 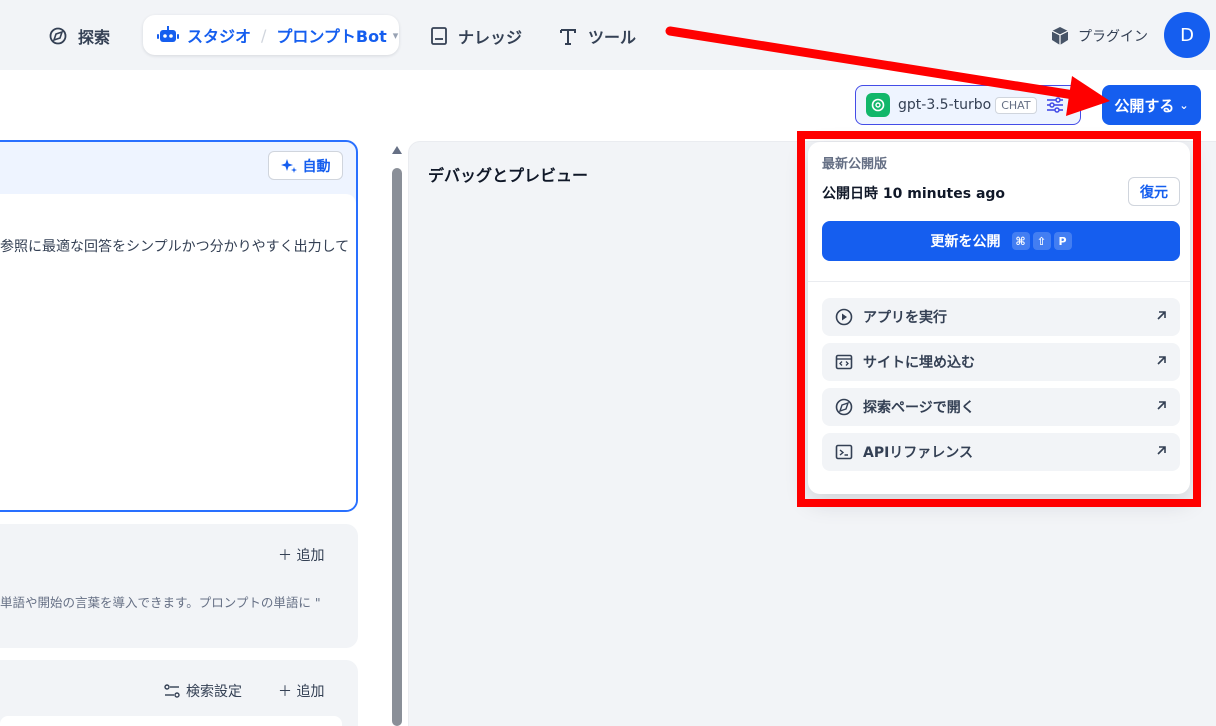 What do you see at coordinates (887, 71) in the screenshot?
I see `annotation-arrow` at bounding box center [887, 71].